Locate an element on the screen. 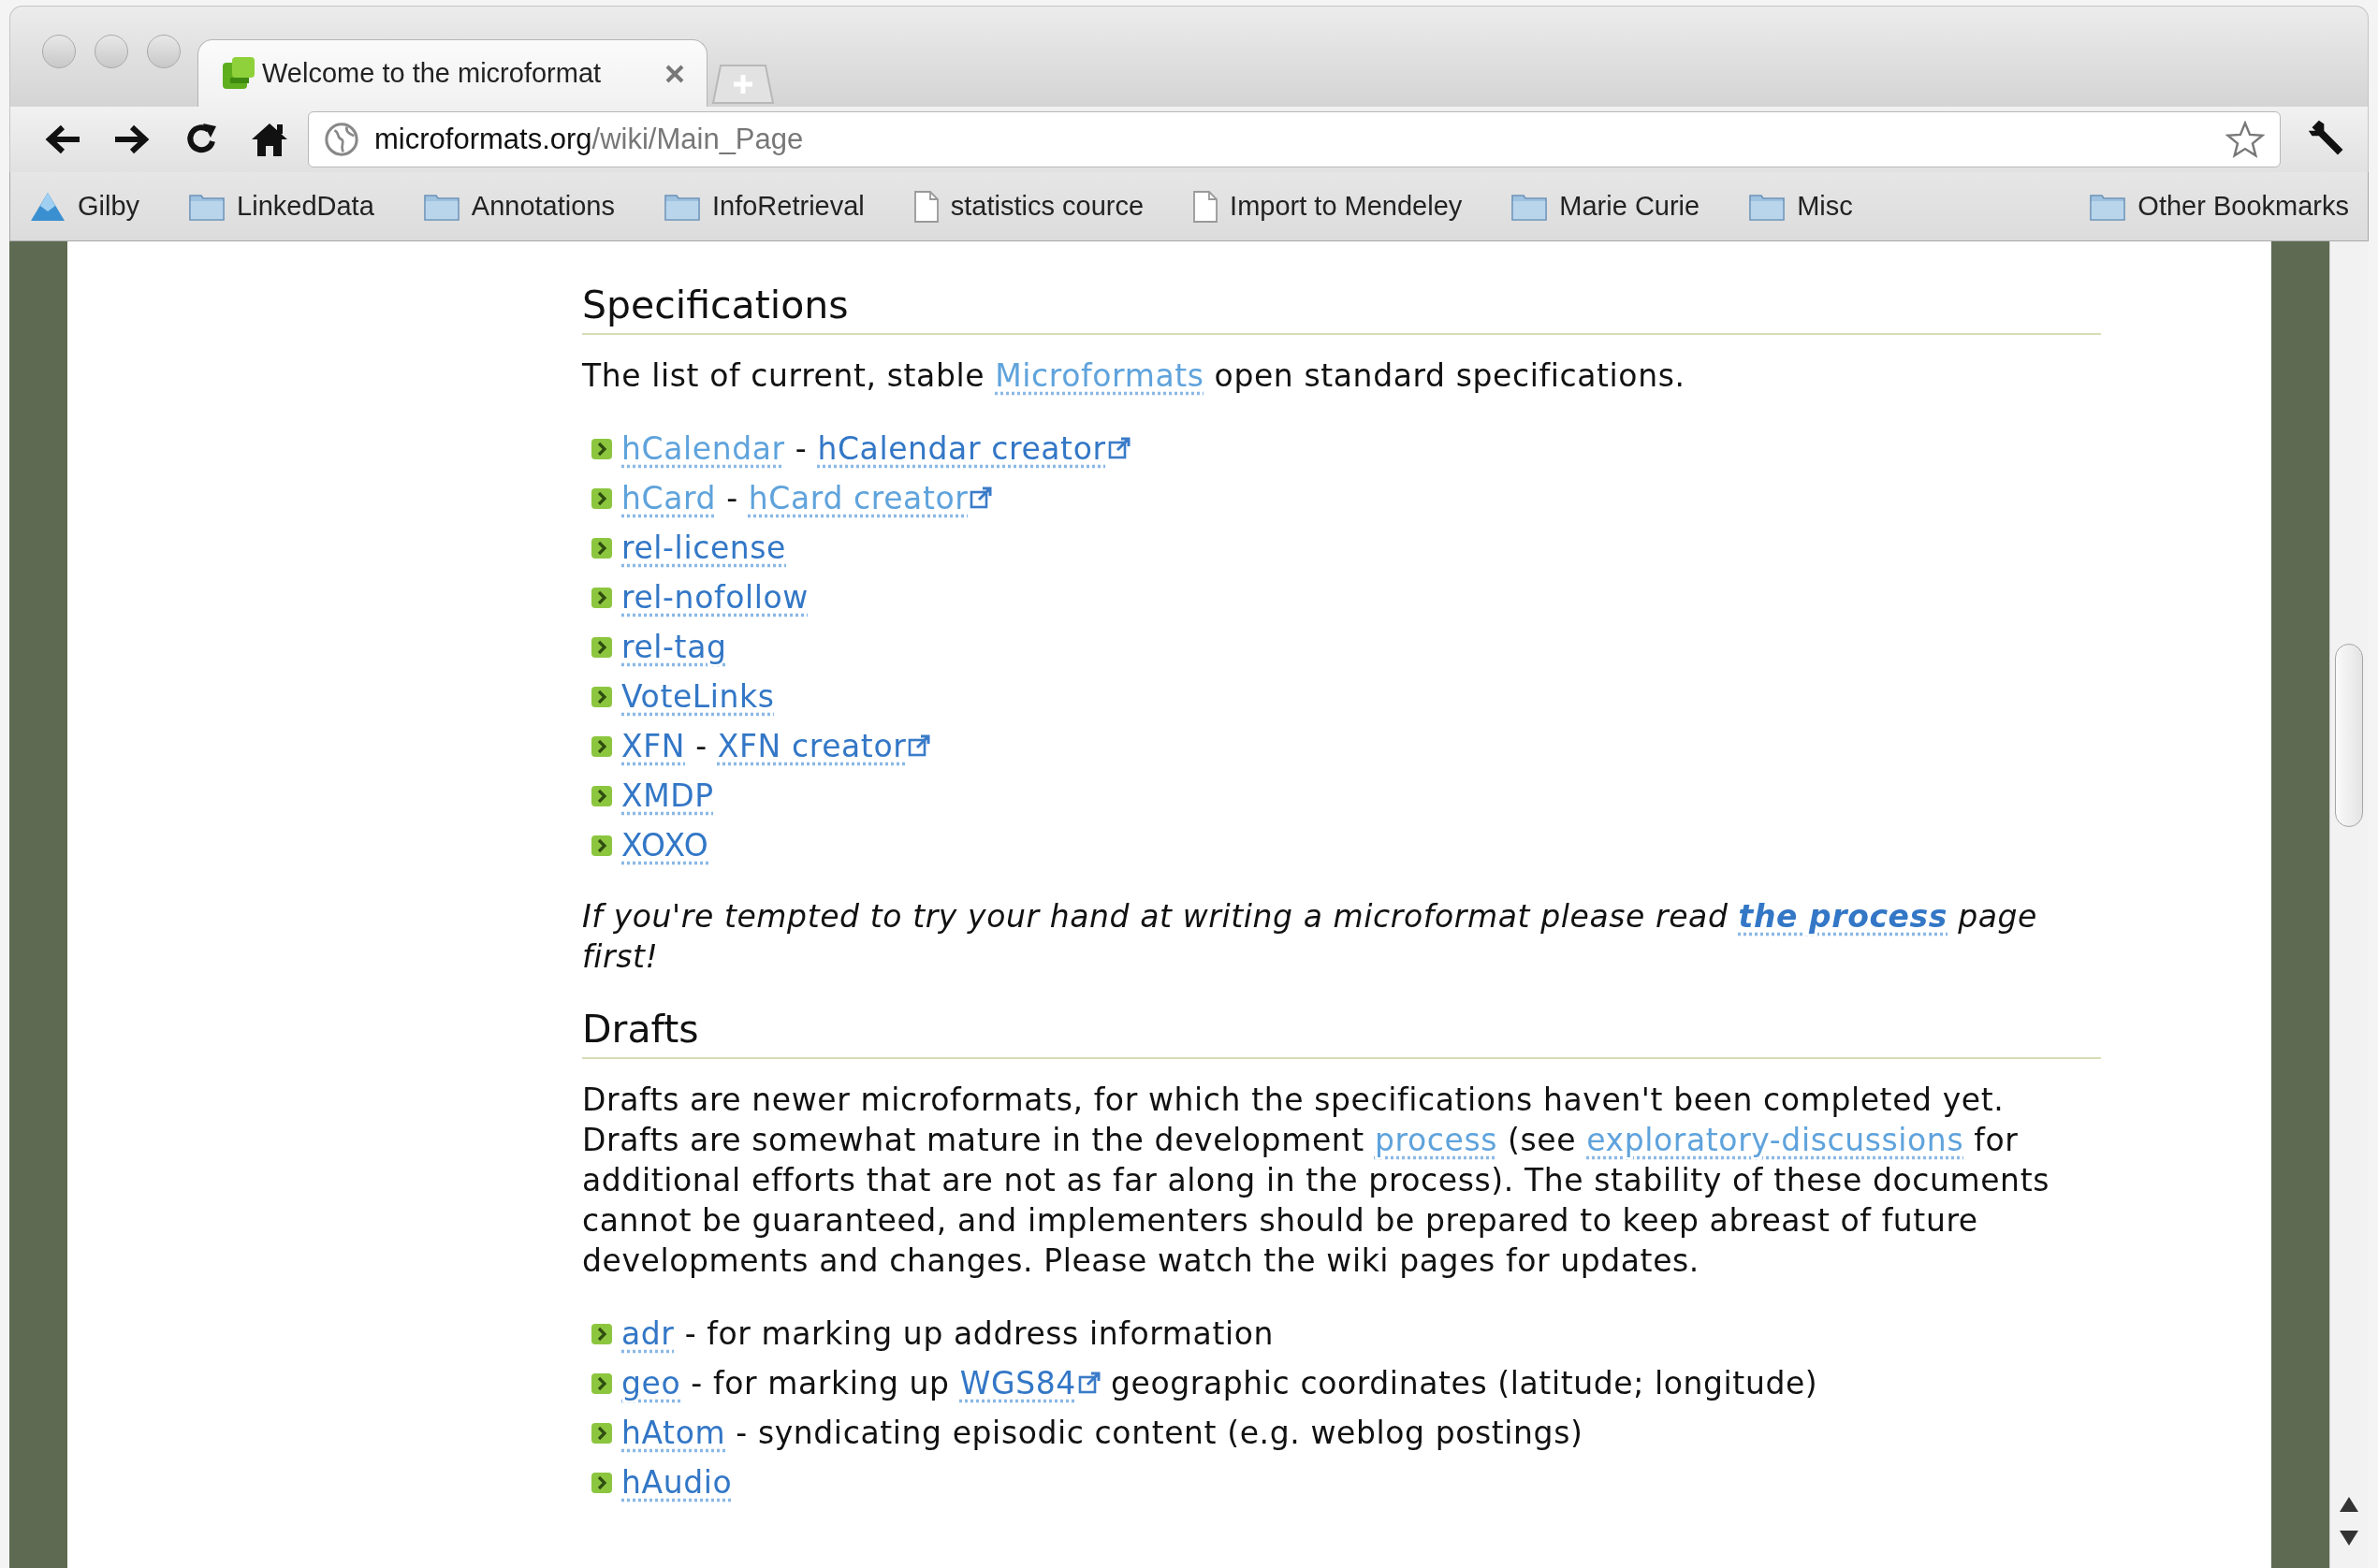 The height and width of the screenshot is (1568, 2378). link: the process is located at coordinates (1843, 917).